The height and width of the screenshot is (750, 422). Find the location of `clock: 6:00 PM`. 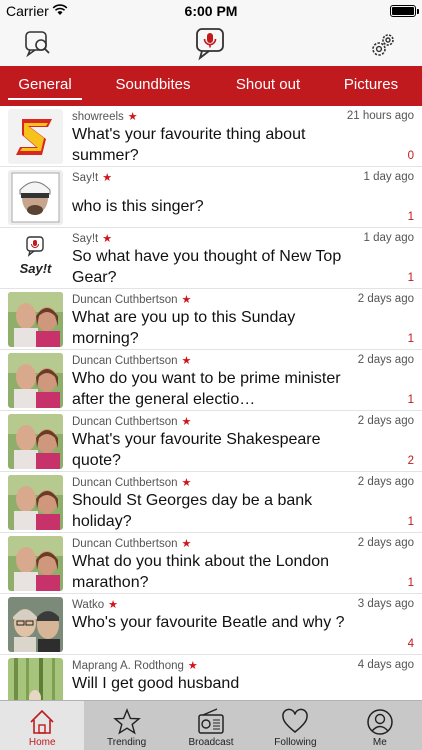

clock: 6:00 PM is located at coordinates (211, 11).